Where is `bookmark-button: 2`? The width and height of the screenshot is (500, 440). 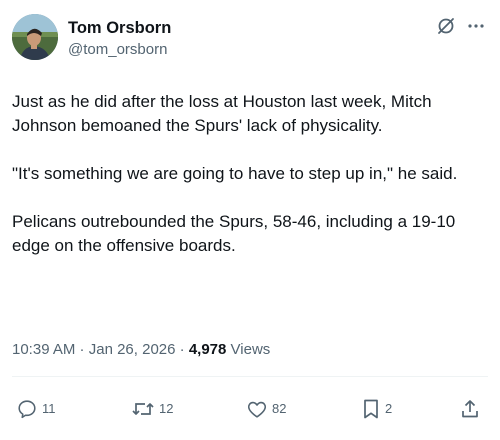
bookmark-button: 2 is located at coordinates (376, 409).